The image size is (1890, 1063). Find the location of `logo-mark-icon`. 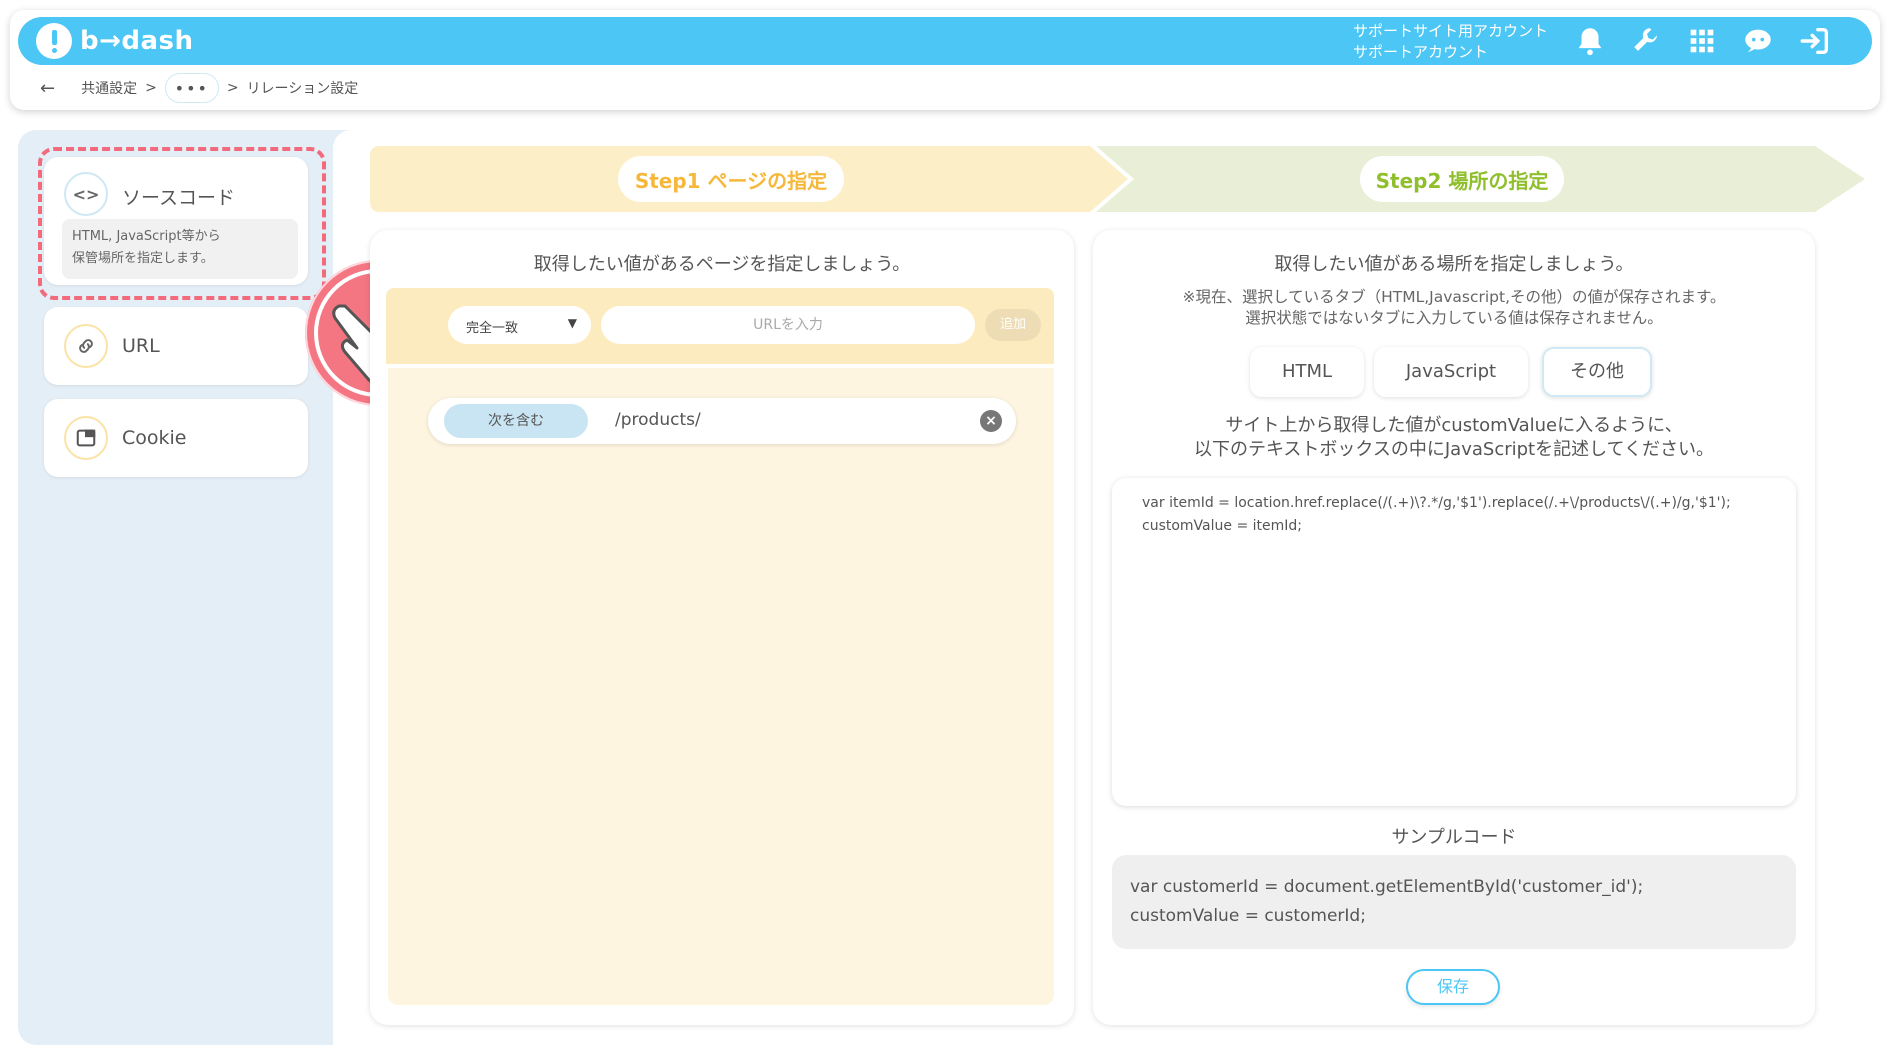

logo-mark-icon is located at coordinates (54, 41).